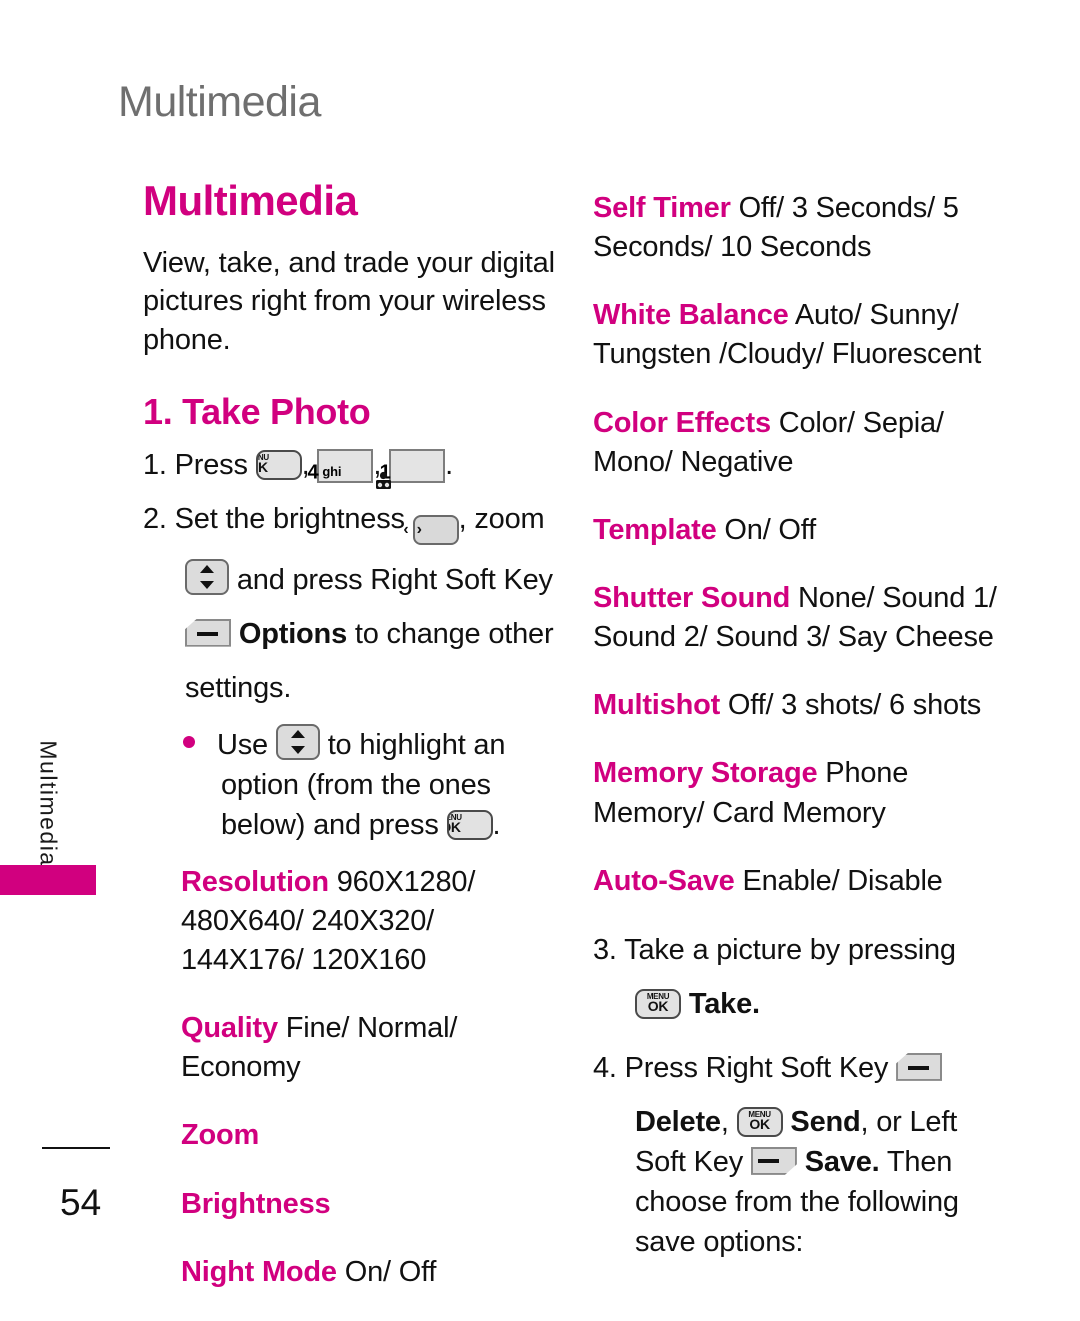 This screenshot has width=1080, height=1321. What do you see at coordinates (50, 820) in the screenshot?
I see `thumb-tab: Multimedia` at bounding box center [50, 820].